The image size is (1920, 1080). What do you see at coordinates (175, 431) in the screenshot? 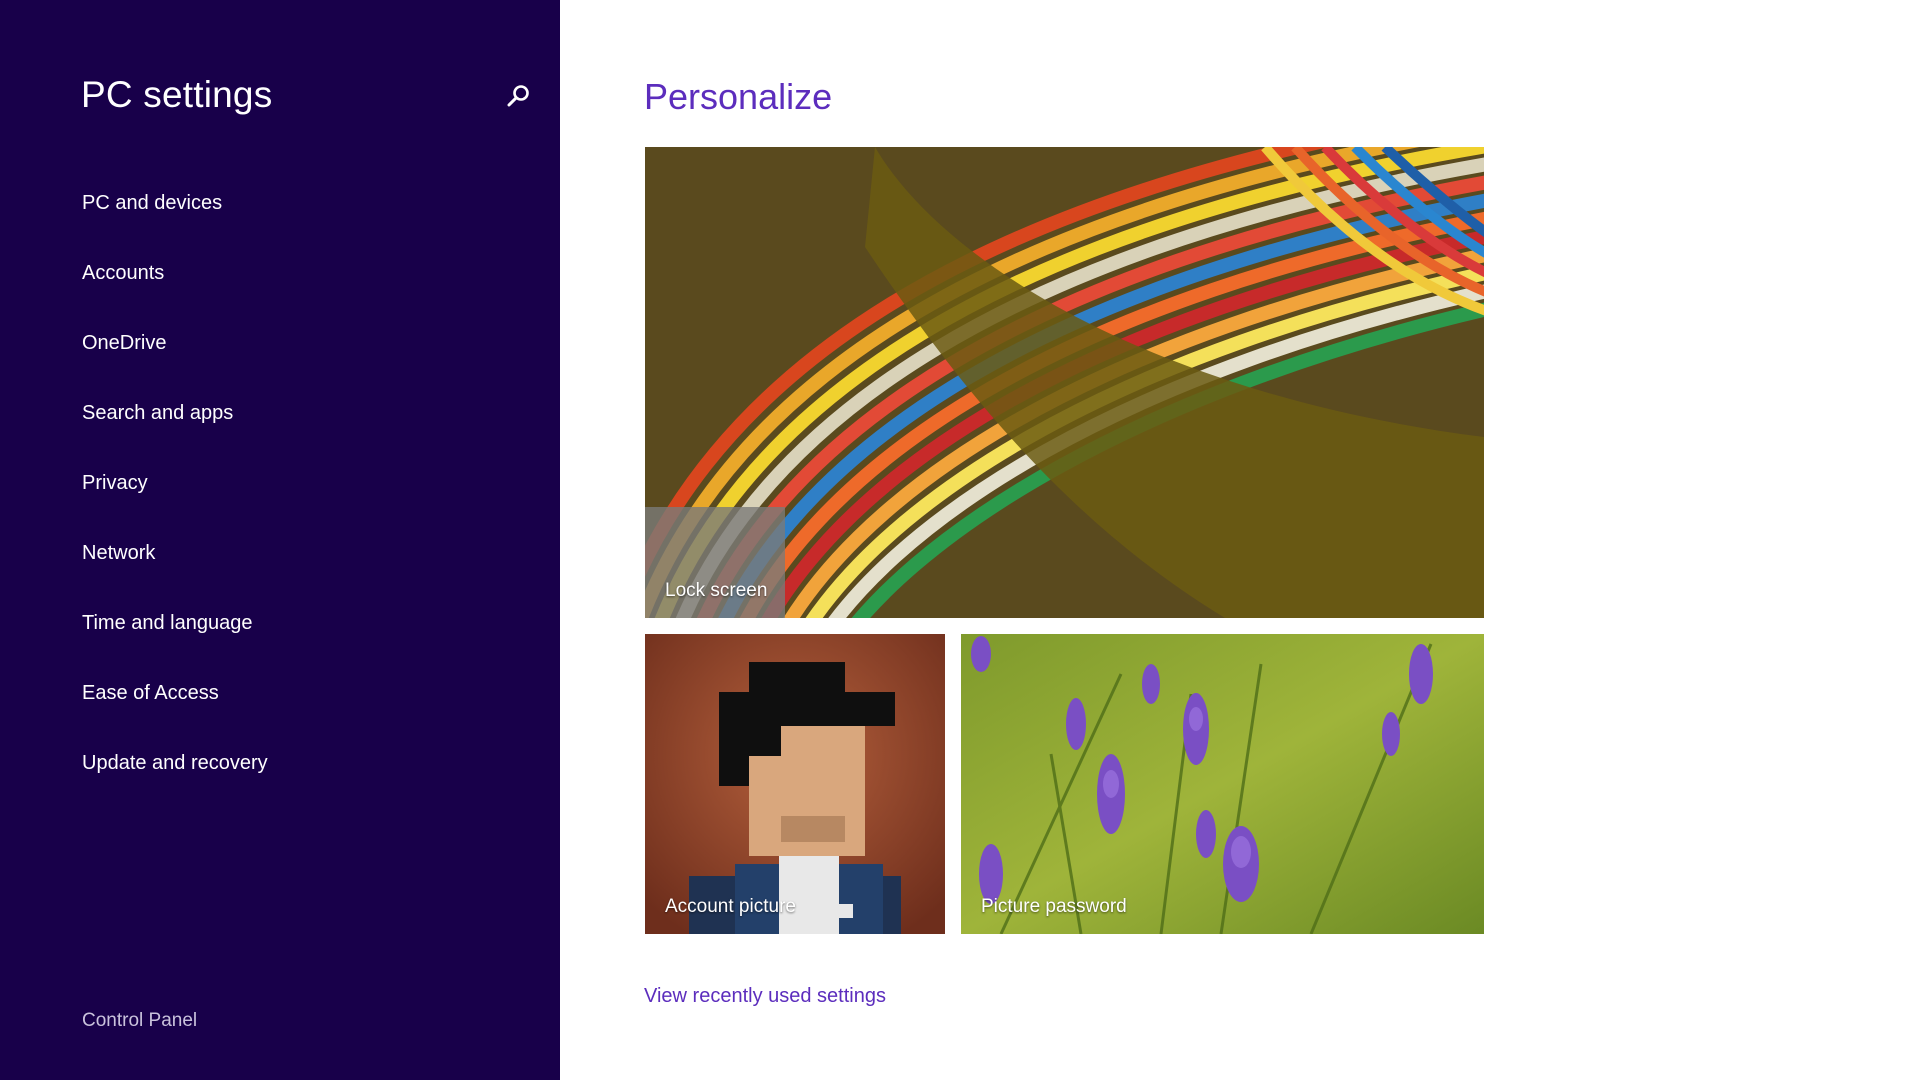
I see `nav-item-search-and-apps: Search and apps` at bounding box center [175, 431].